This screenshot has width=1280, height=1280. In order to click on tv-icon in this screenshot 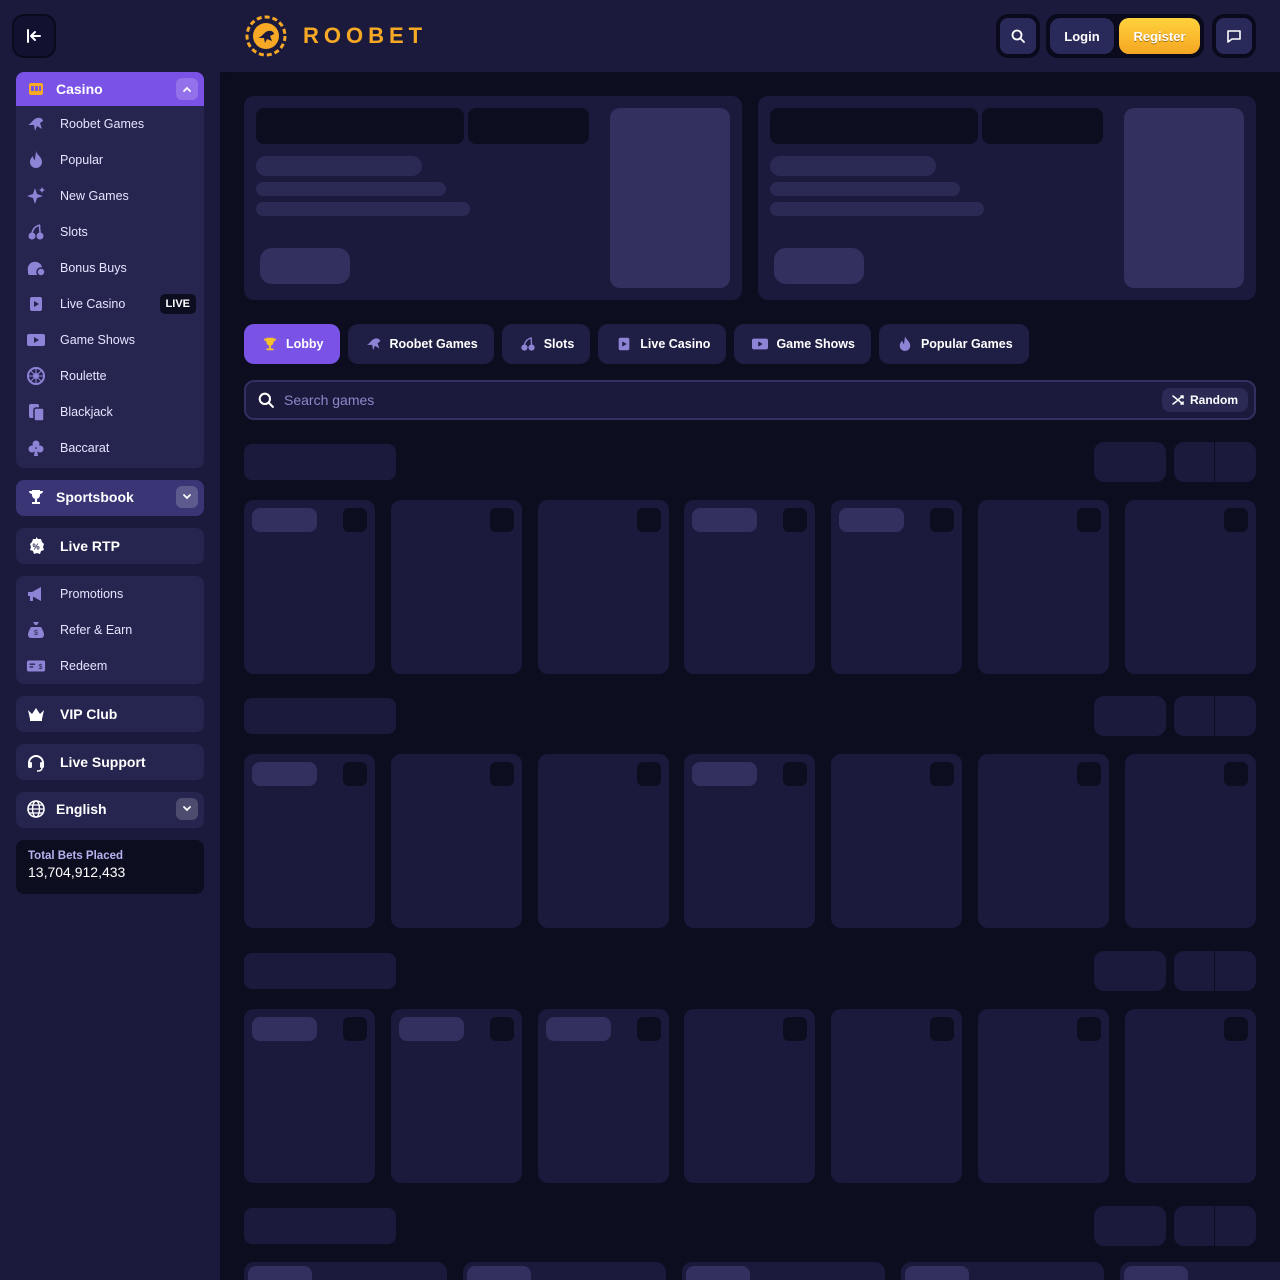, I will do `click(760, 344)`.